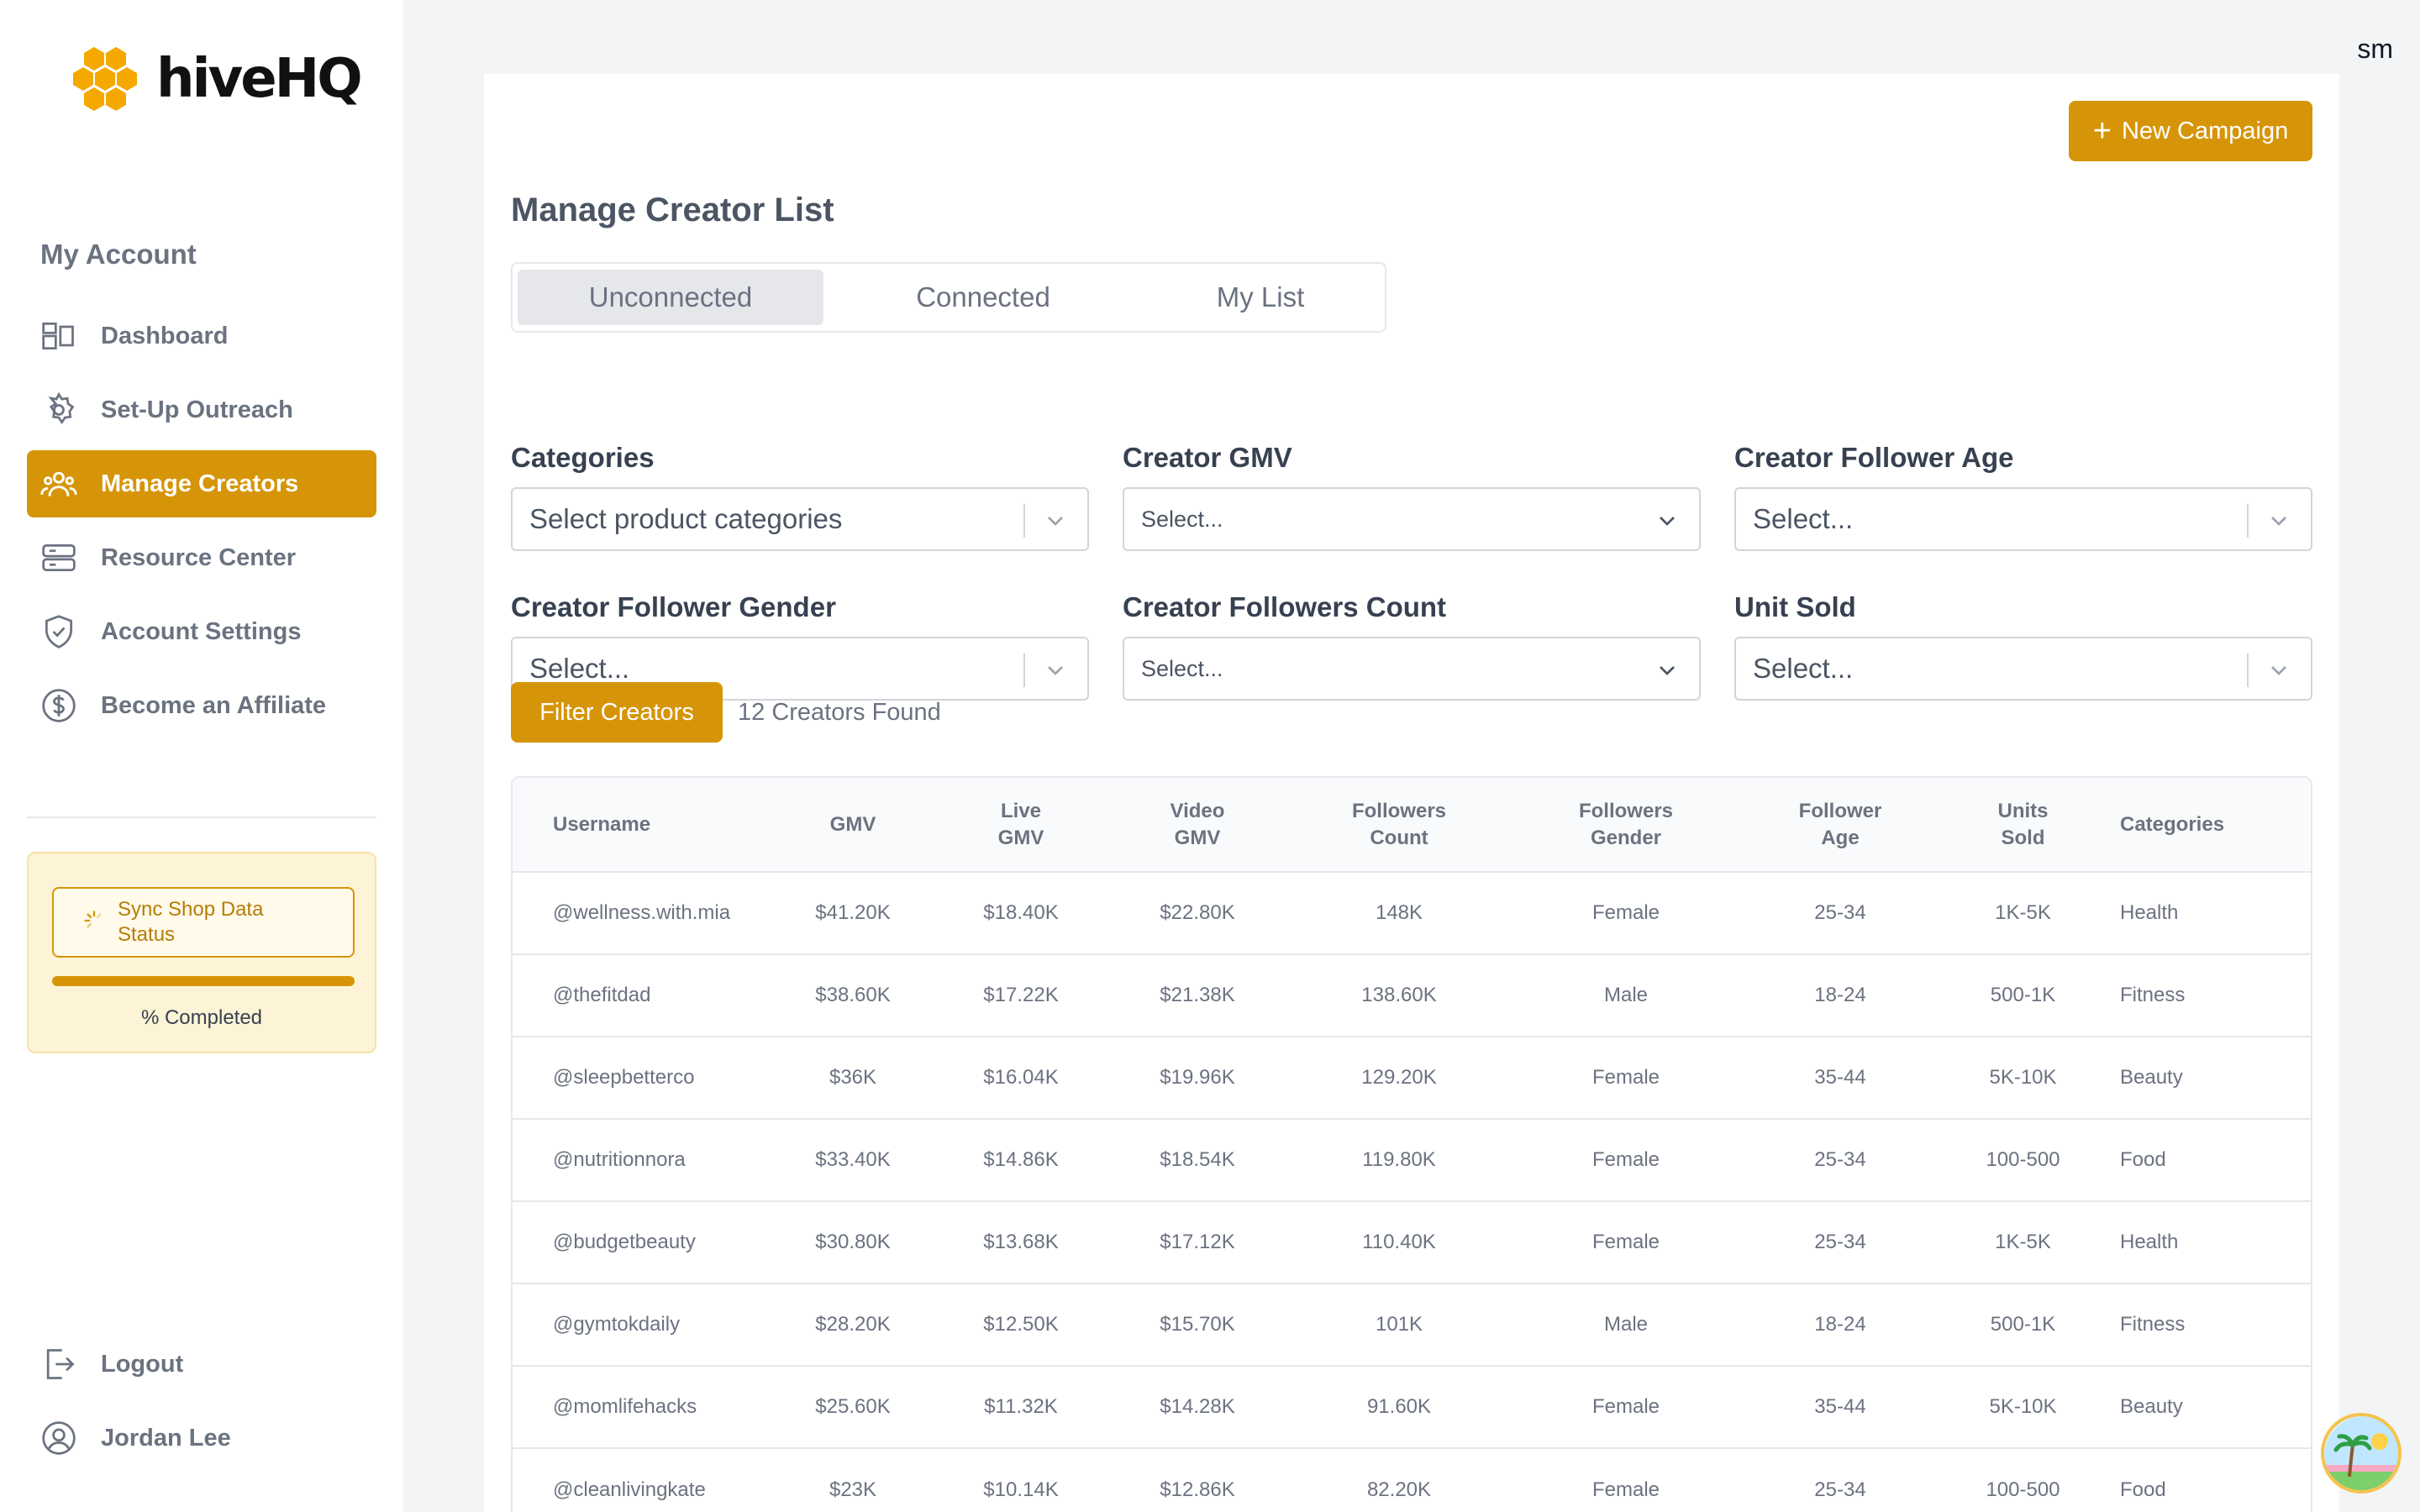  Describe the element at coordinates (853, 825) in the screenshot. I see `column-header: GMV` at that location.